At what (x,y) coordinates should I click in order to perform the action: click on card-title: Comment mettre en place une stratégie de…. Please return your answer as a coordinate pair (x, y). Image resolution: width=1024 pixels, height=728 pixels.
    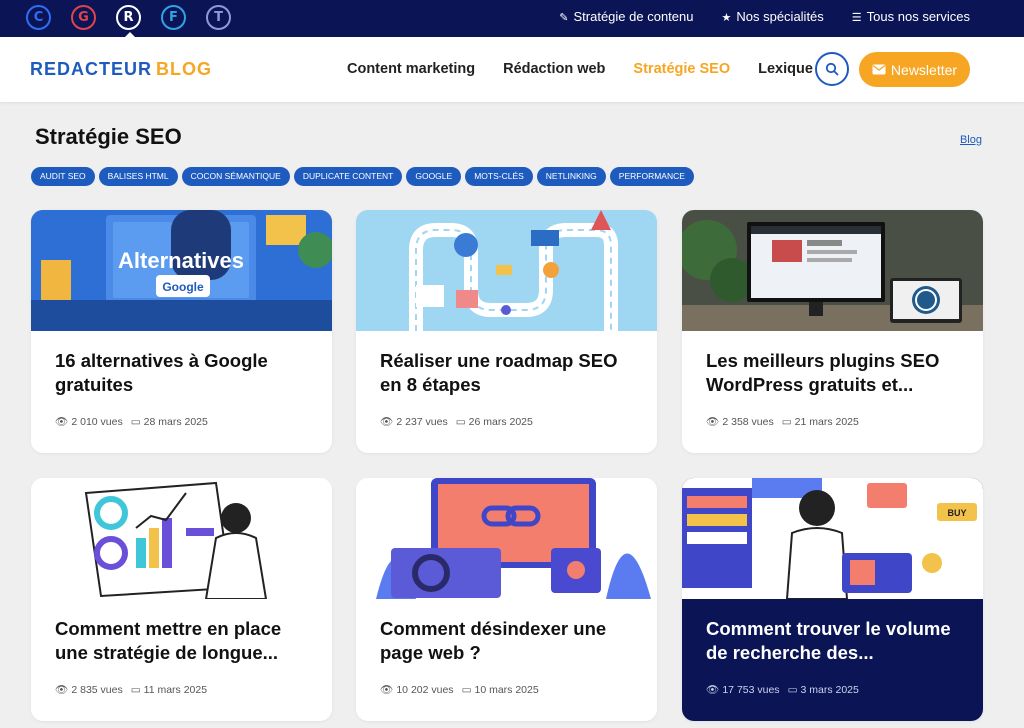
    Looking at the image, I should click on (185, 641).